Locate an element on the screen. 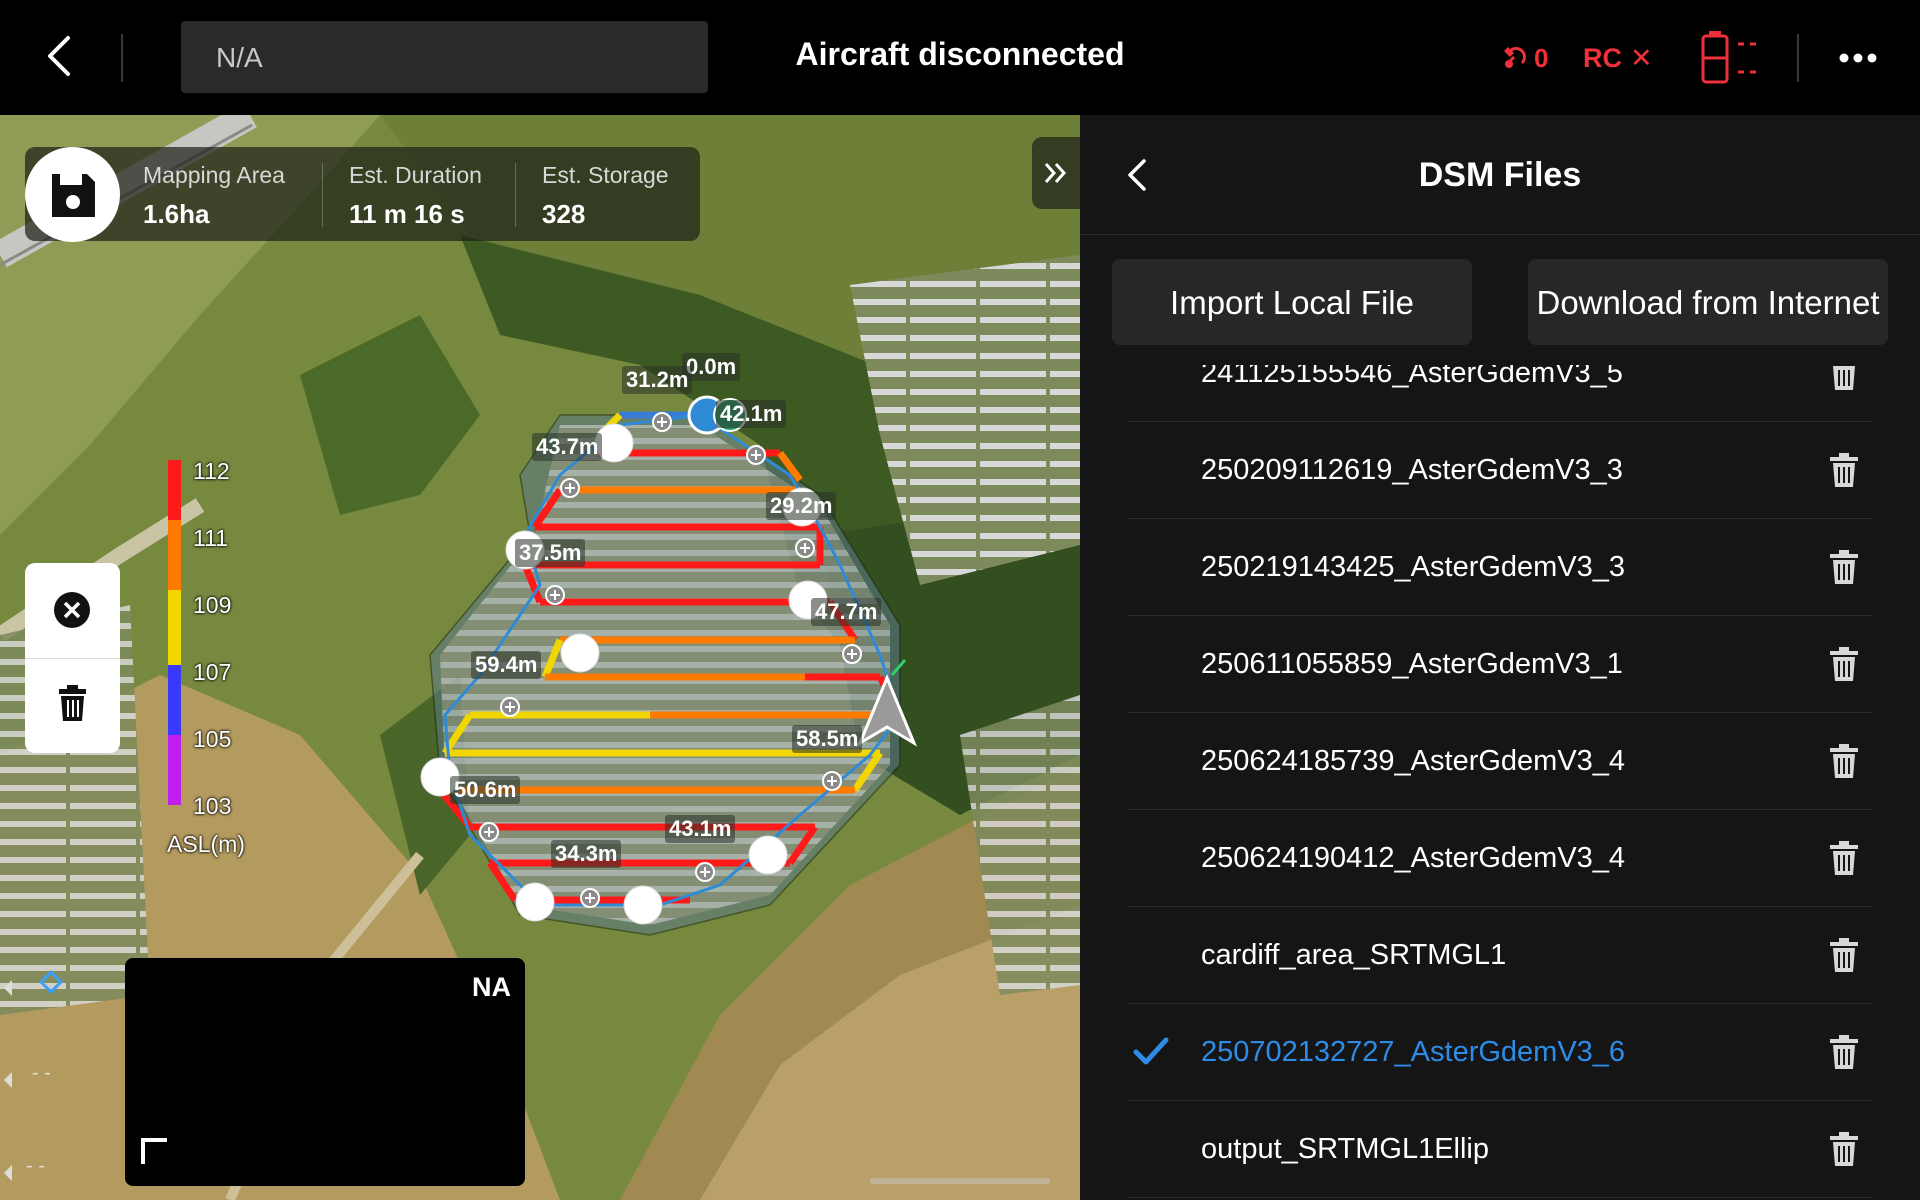 The image size is (1920, 1200). distance-label: 43.7m is located at coordinates (567, 447).